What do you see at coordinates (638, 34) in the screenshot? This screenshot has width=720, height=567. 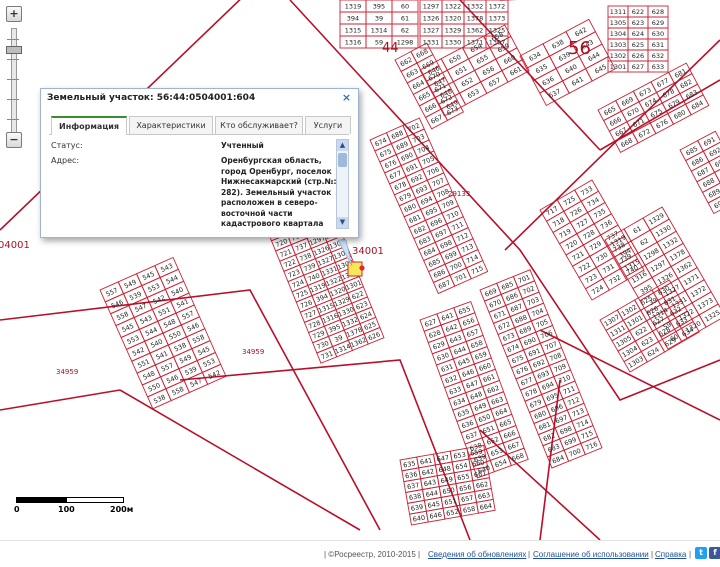 I see `parcel-number: 624` at bounding box center [638, 34].